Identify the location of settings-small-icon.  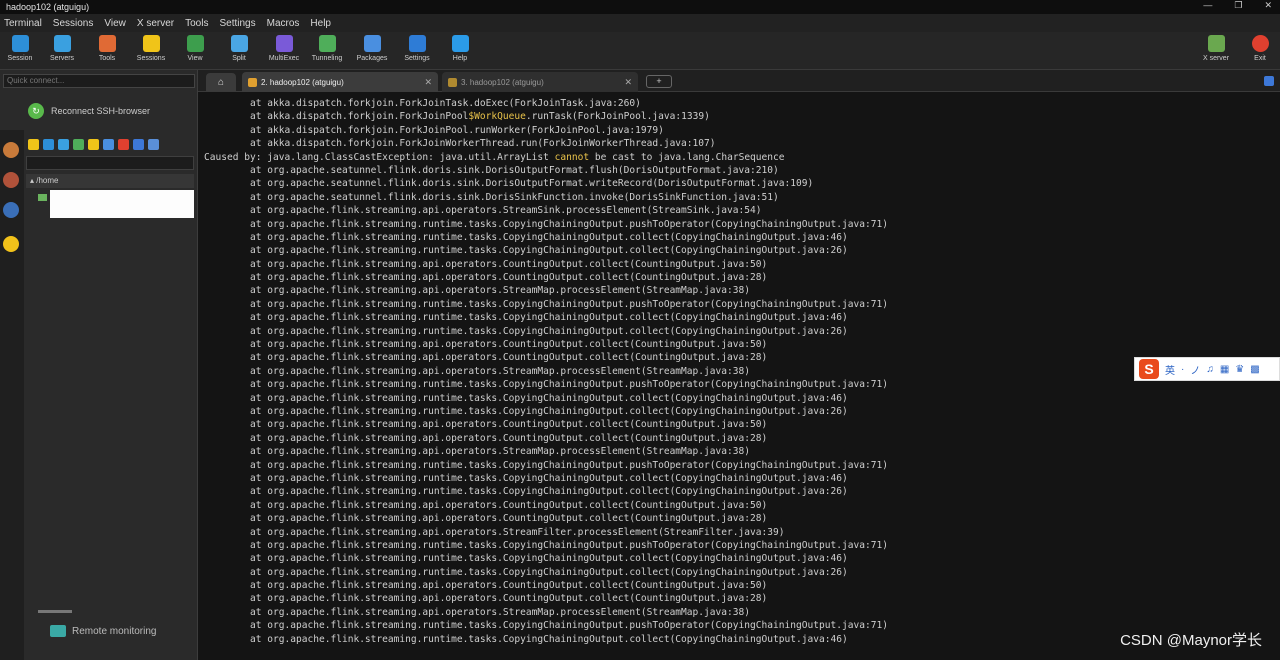
(153, 144).